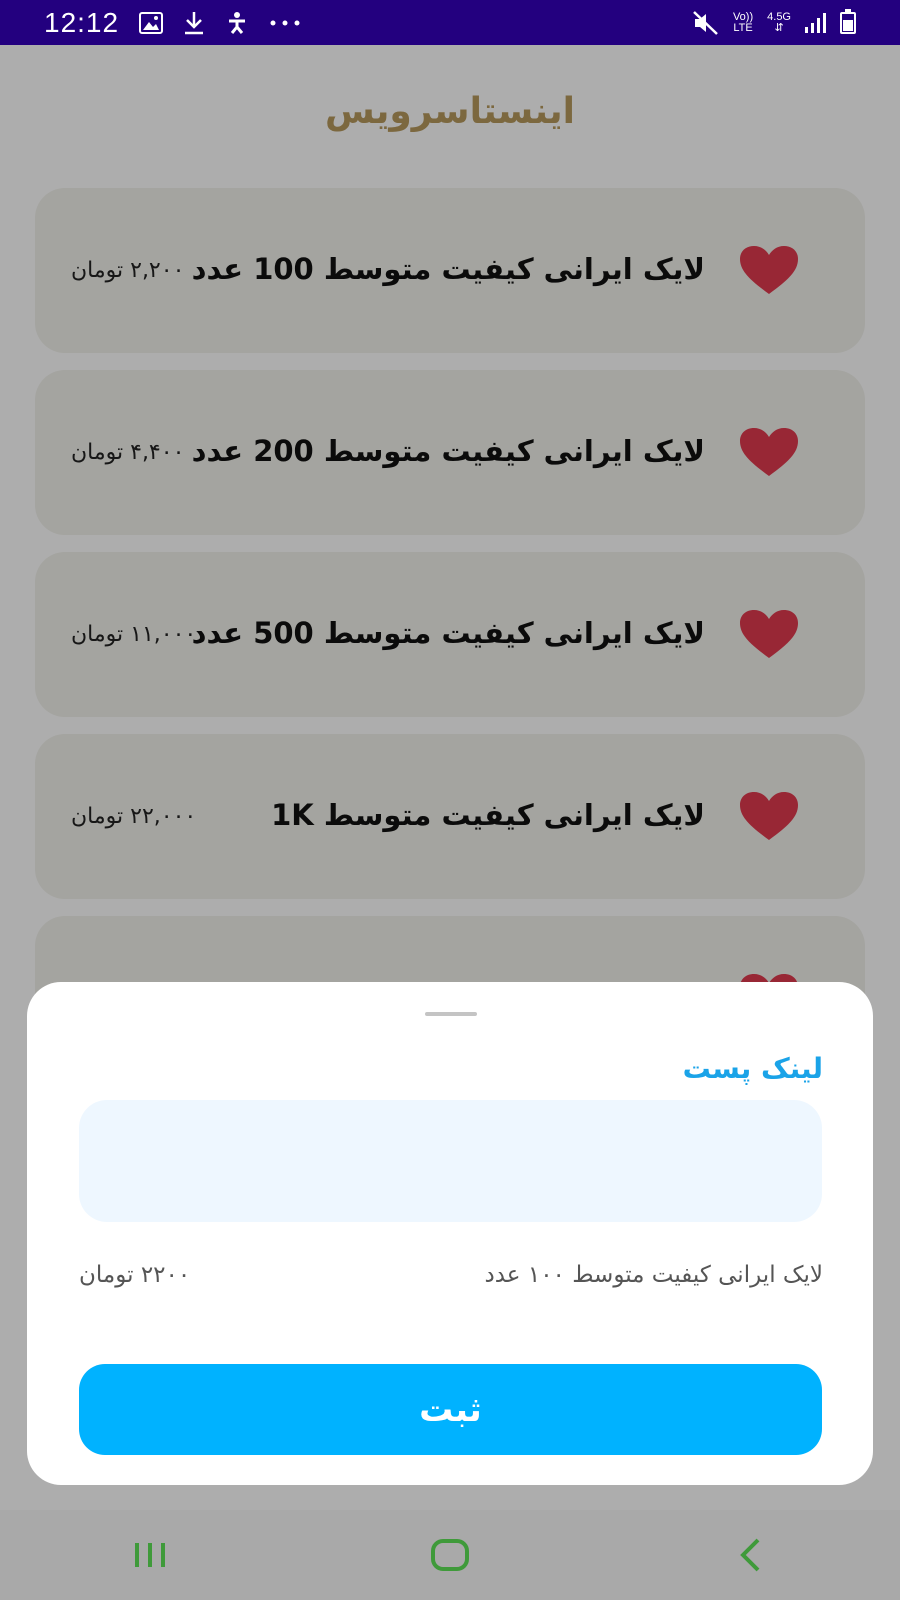 The width and height of the screenshot is (900, 1600). What do you see at coordinates (848, 21) in the screenshot?
I see `battery-icon` at bounding box center [848, 21].